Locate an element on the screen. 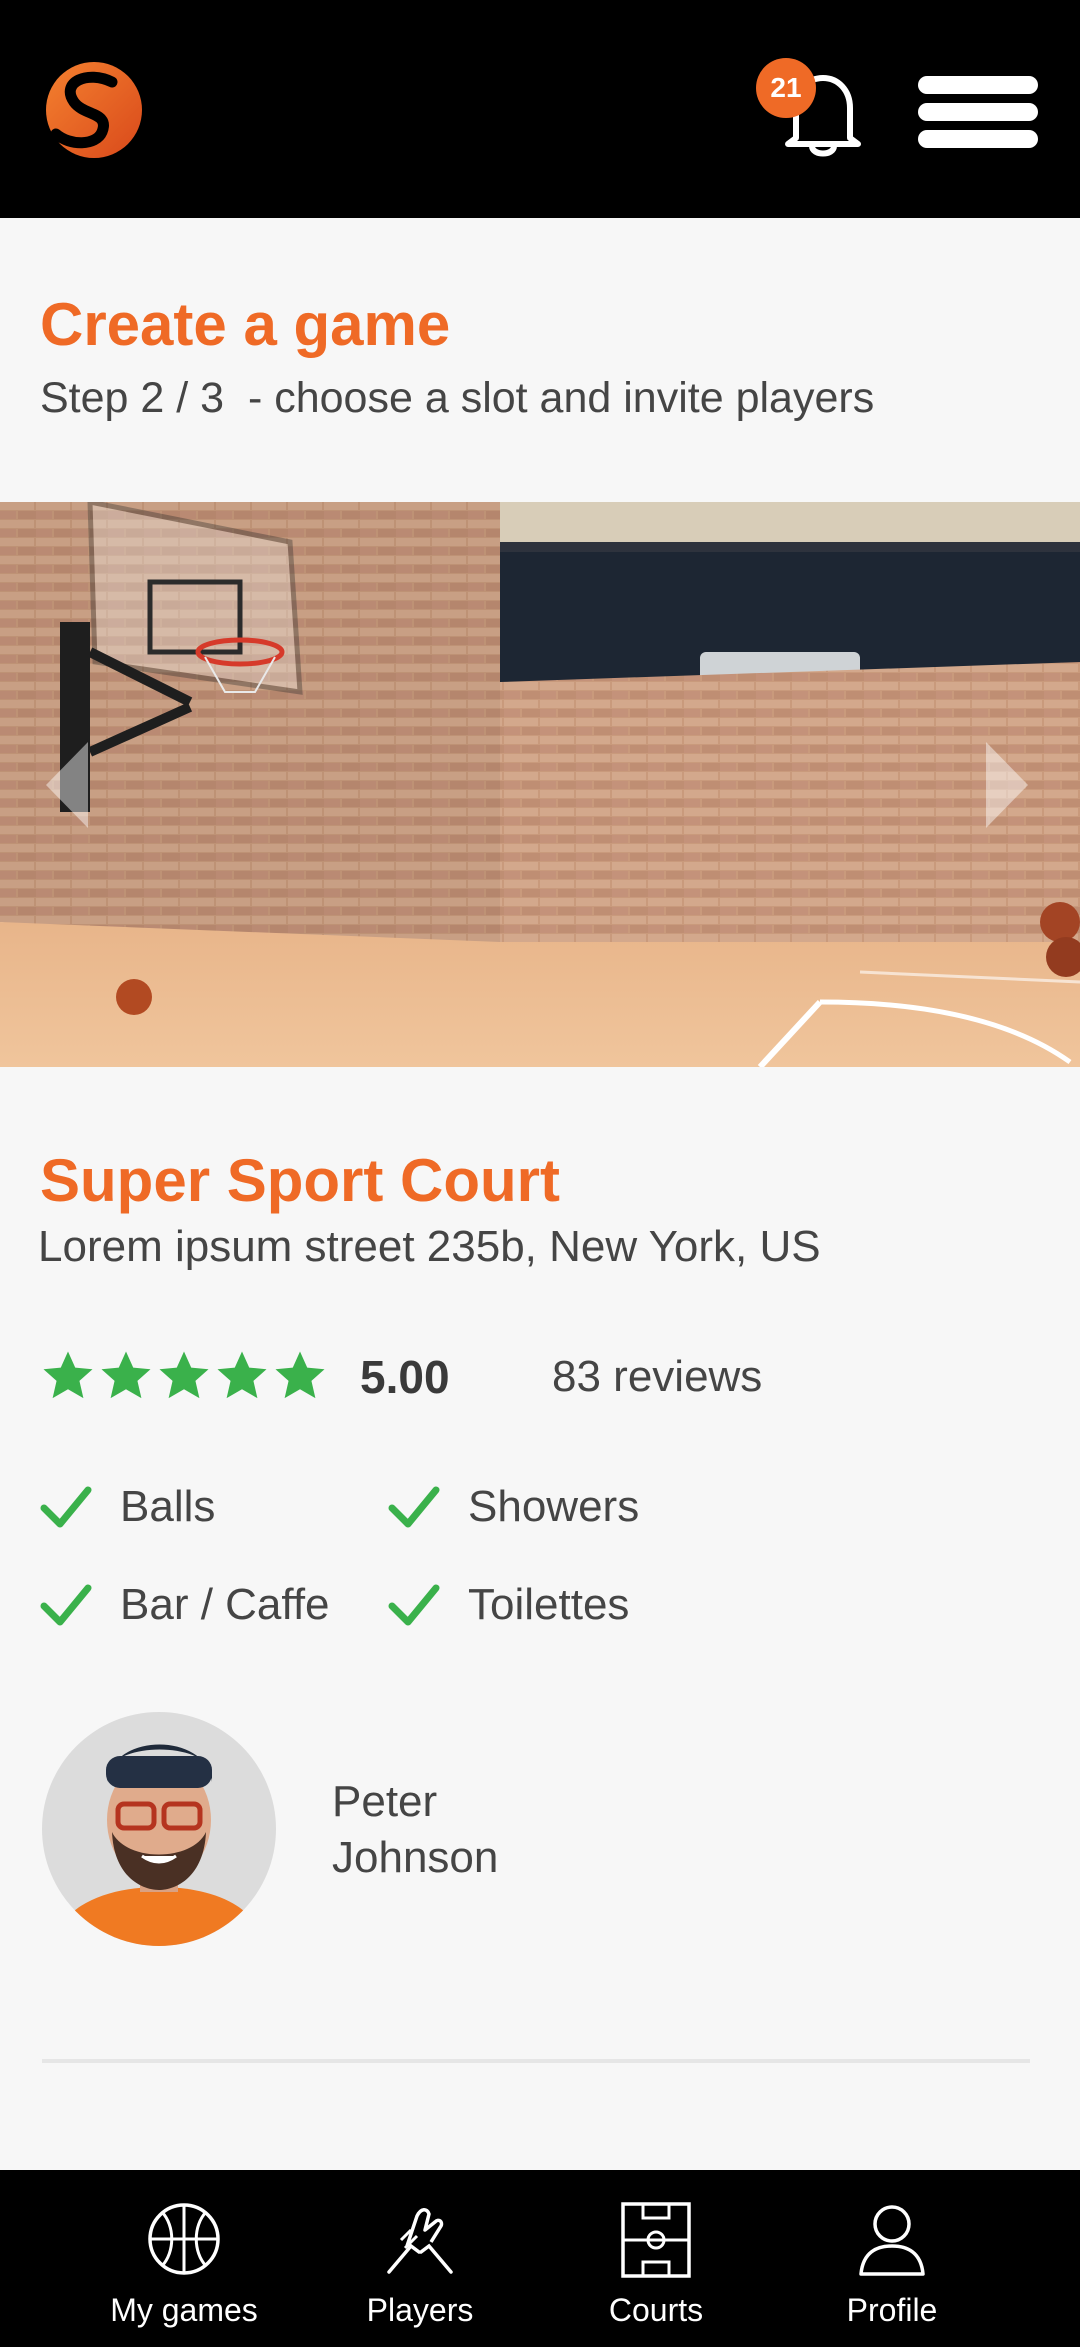 The height and width of the screenshot is (2347, 1080). user-icon is located at coordinates (892, 2240).